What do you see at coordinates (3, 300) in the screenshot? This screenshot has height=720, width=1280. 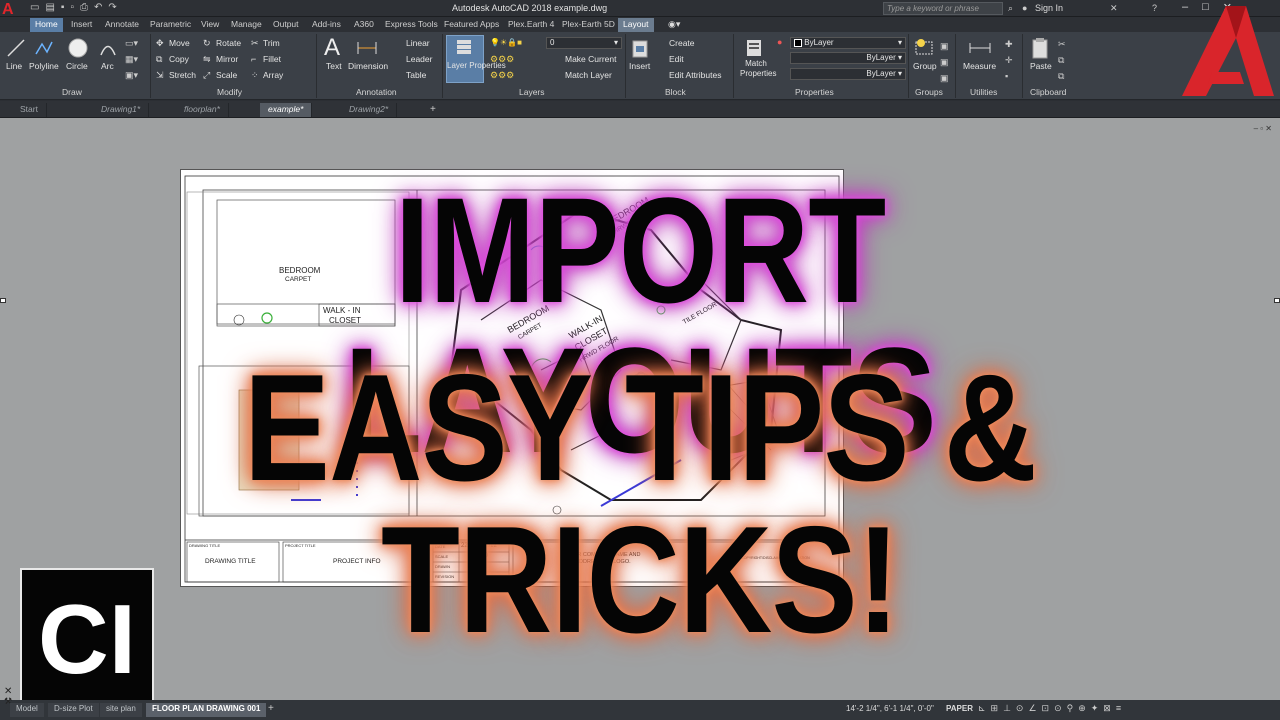 I see `grip-left` at bounding box center [3, 300].